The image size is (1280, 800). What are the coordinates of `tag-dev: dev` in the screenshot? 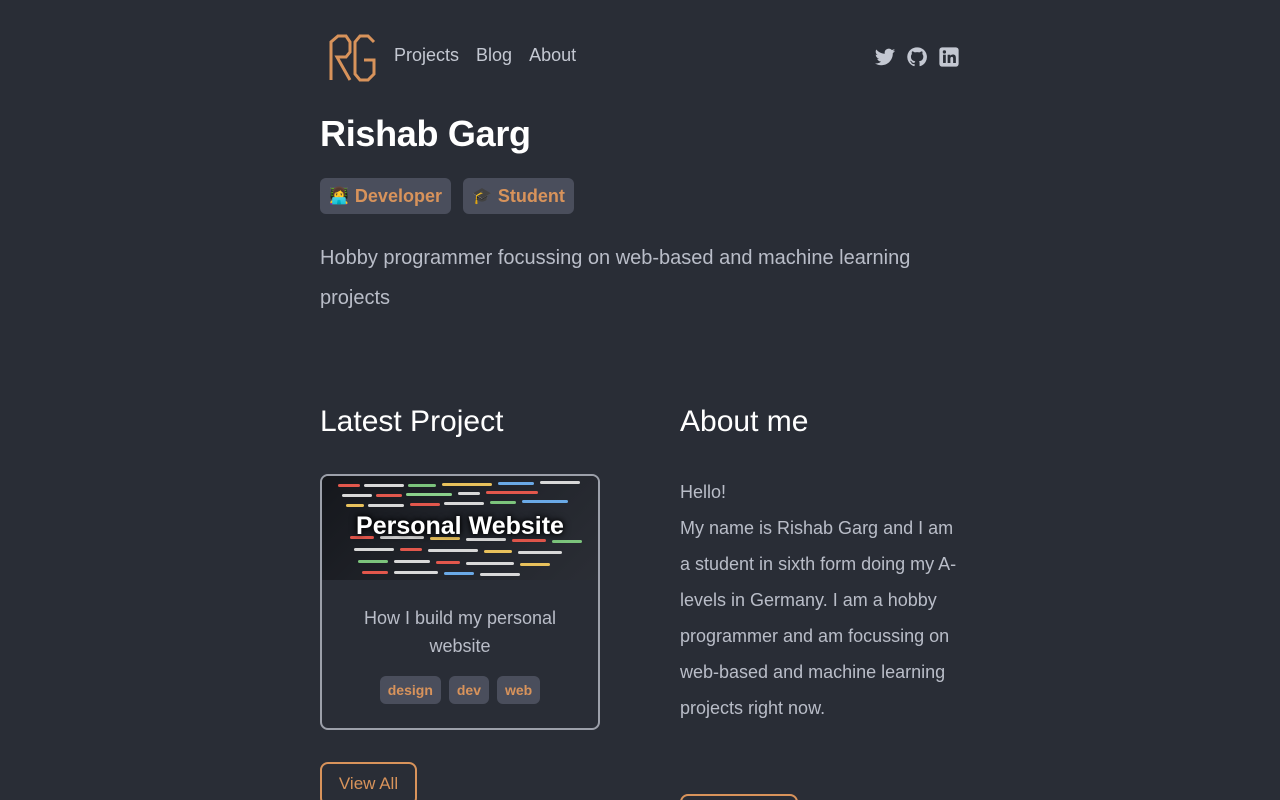 It's located at (468, 690).